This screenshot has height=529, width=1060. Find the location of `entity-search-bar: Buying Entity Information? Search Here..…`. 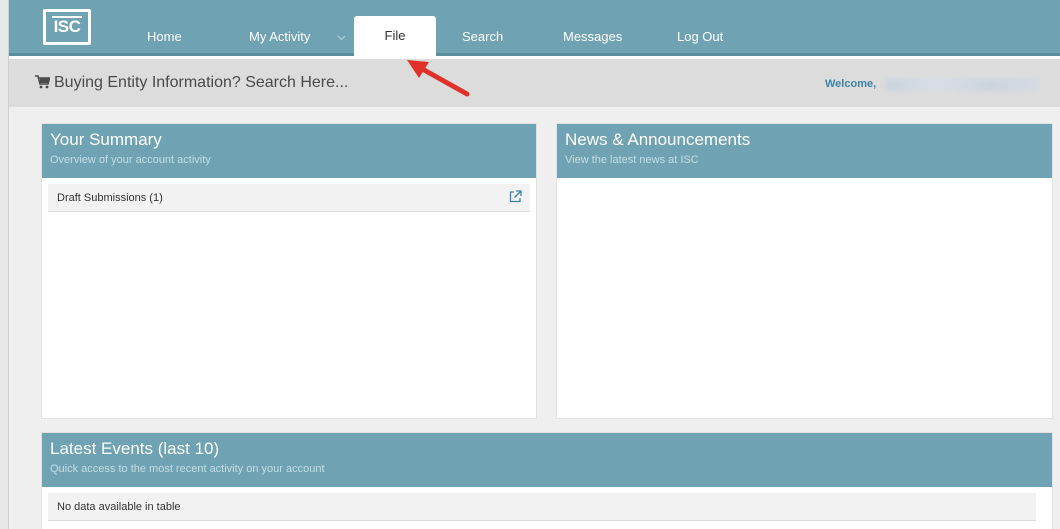

entity-search-bar: Buying Entity Information? Search Here..… is located at coordinates (534, 83).